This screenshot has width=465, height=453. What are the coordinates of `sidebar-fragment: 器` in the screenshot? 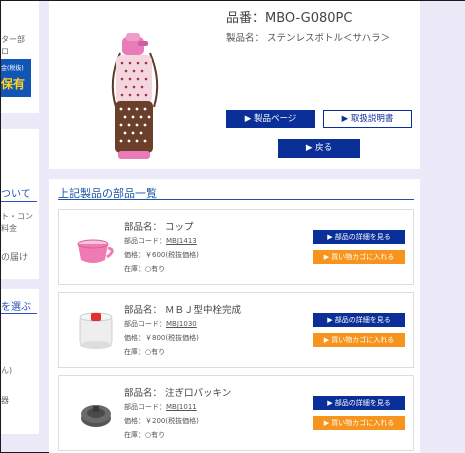 It's located at (5, 400).